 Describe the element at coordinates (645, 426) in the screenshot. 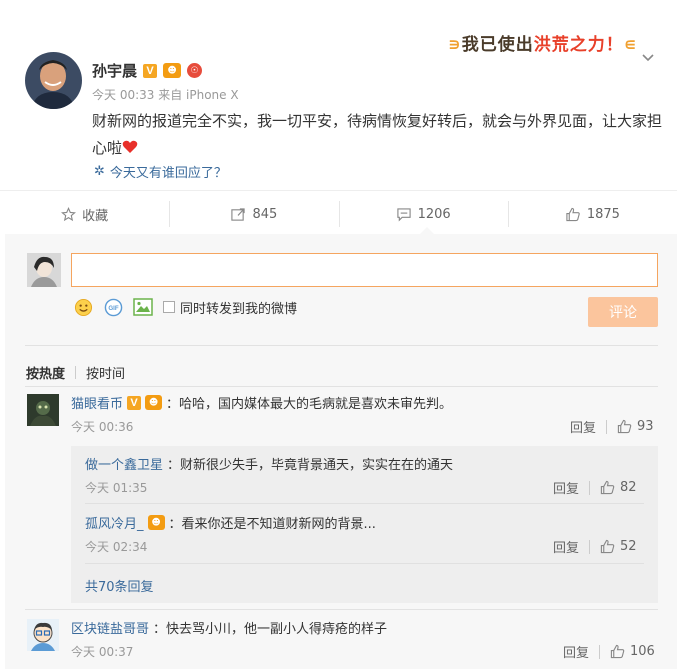

I see `comment-like-count: 93` at that location.